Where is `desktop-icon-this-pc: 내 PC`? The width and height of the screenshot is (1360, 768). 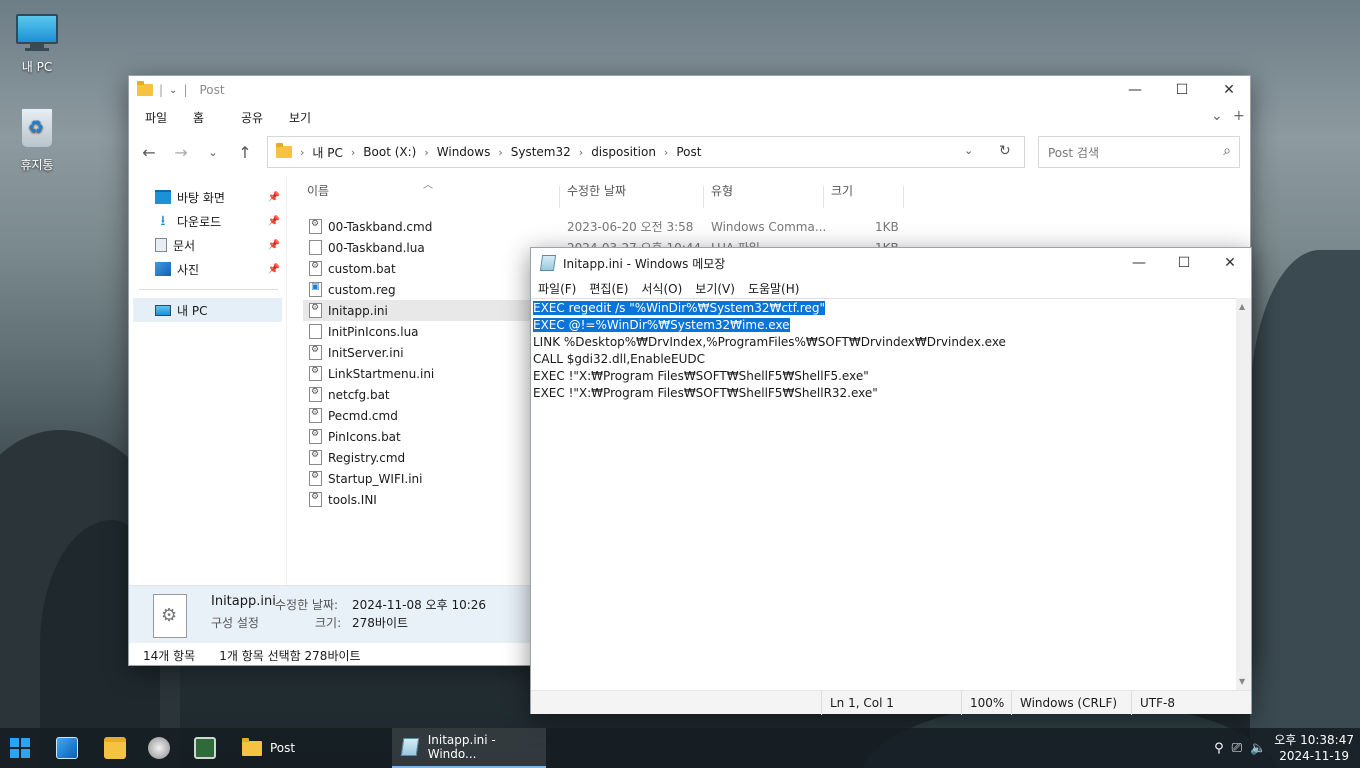 desktop-icon-this-pc: 내 PC is located at coordinates (37, 42).